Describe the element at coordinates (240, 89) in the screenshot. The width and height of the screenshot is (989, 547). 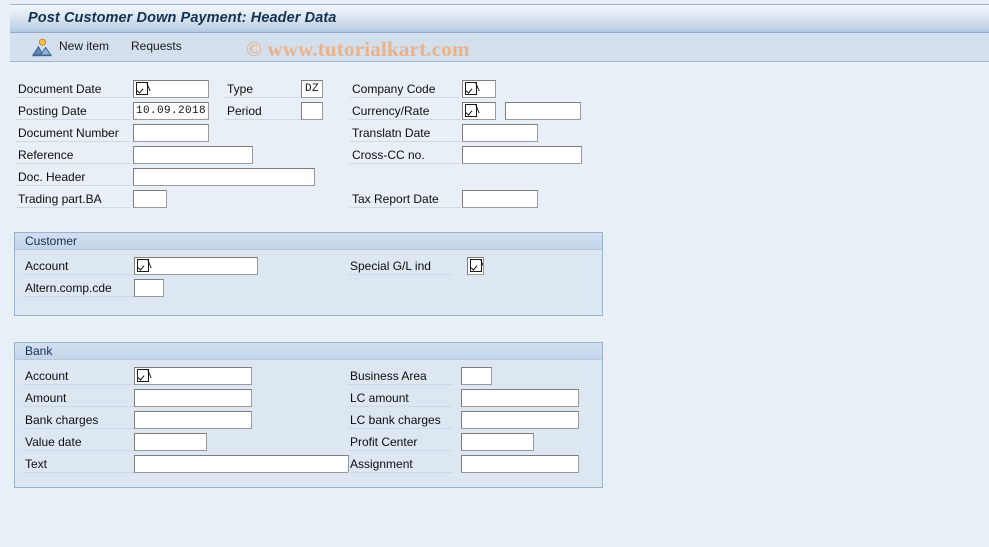
I see `label-type: Type` at that location.